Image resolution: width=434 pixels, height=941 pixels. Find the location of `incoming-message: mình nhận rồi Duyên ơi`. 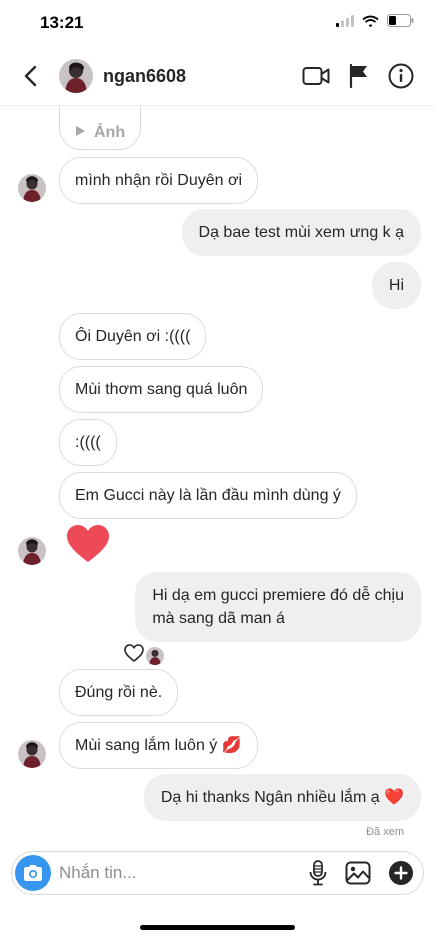

incoming-message: mình nhận rồi Duyên ơi is located at coordinates (159, 180).